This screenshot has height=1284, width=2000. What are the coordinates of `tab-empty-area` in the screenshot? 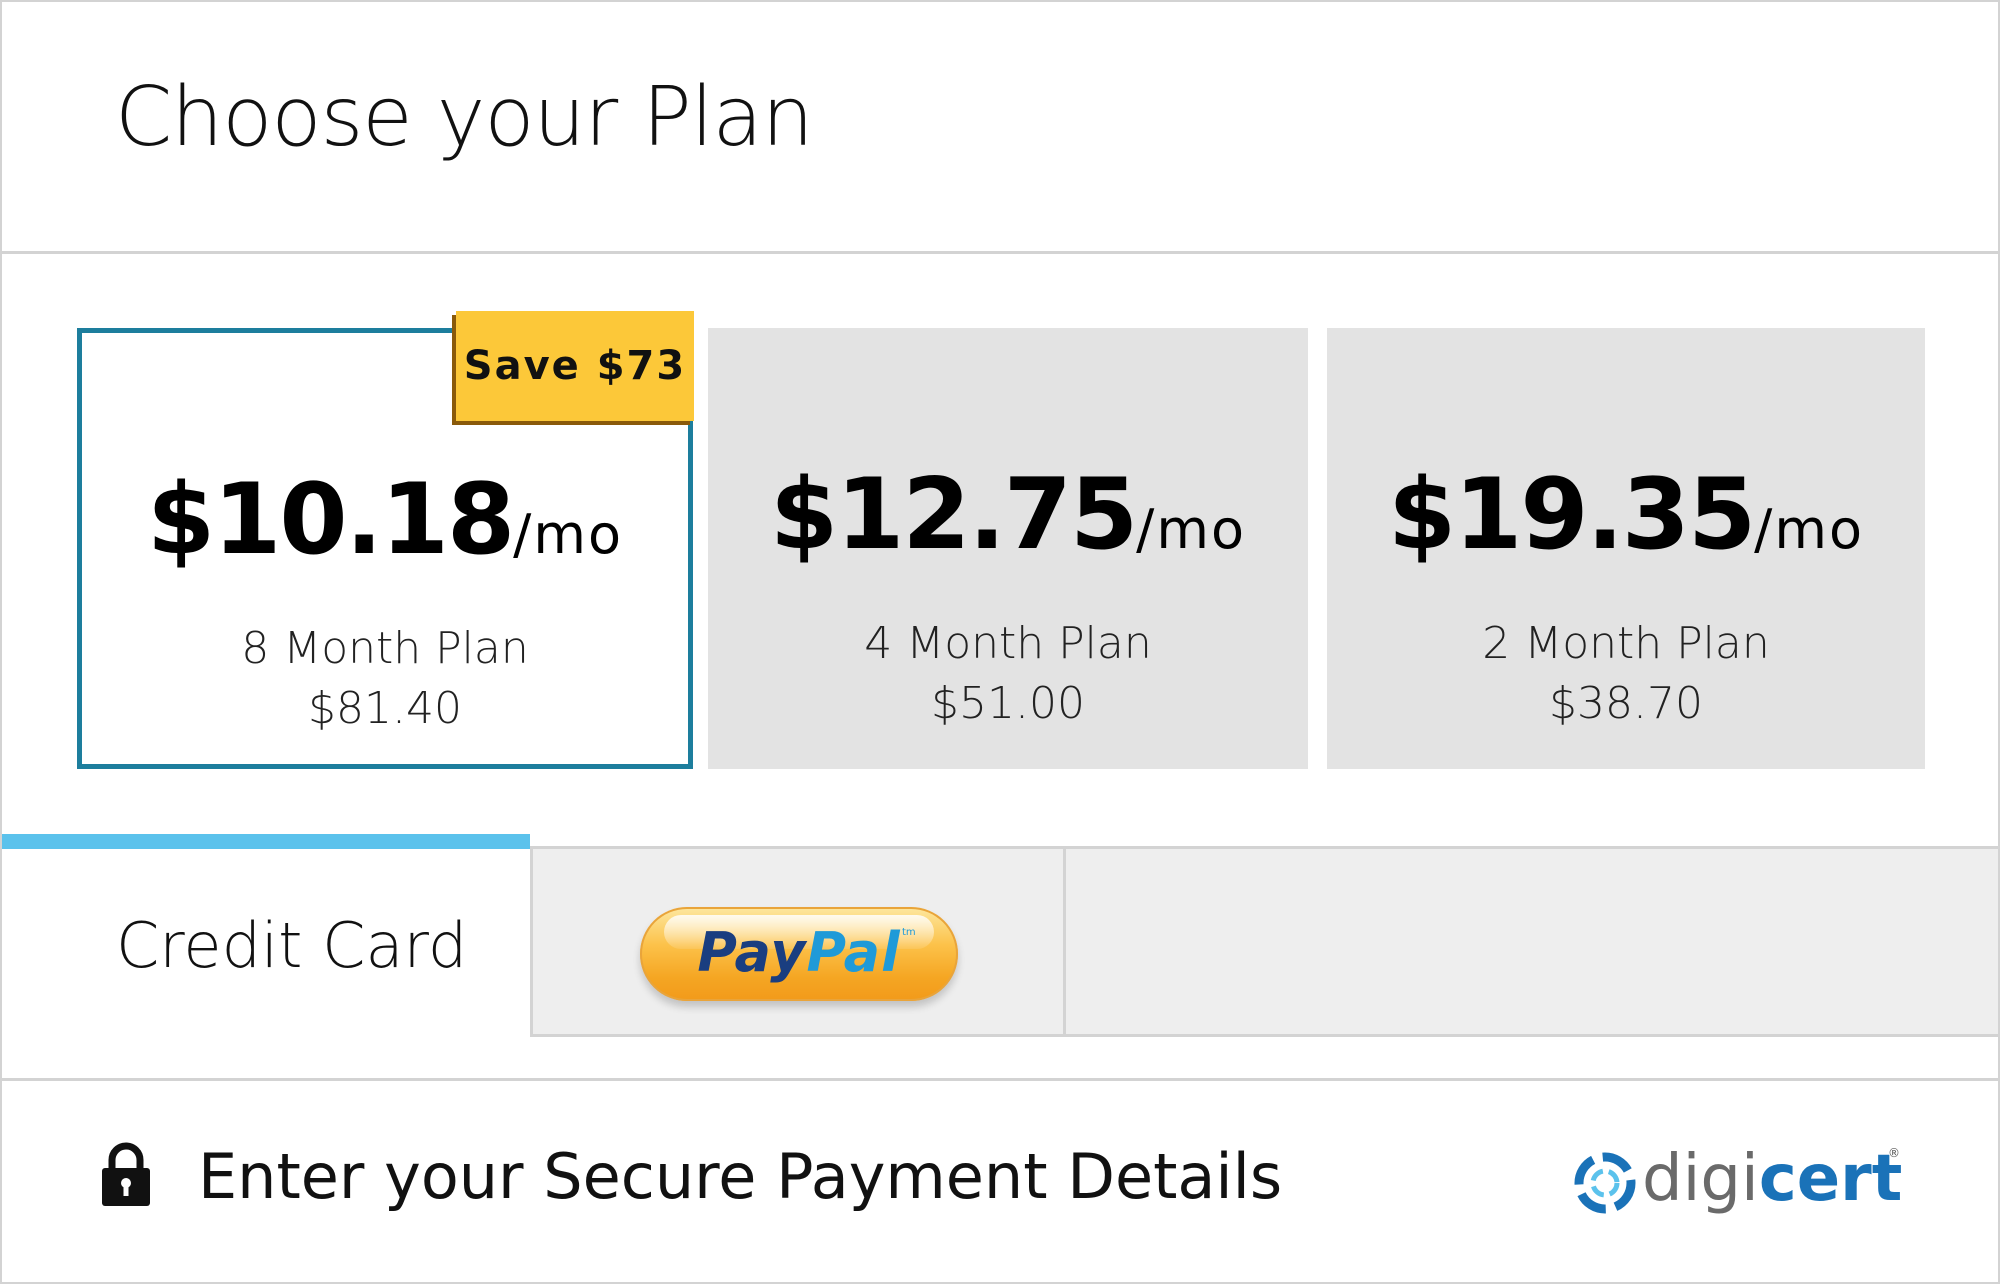 It's located at (1532, 943).